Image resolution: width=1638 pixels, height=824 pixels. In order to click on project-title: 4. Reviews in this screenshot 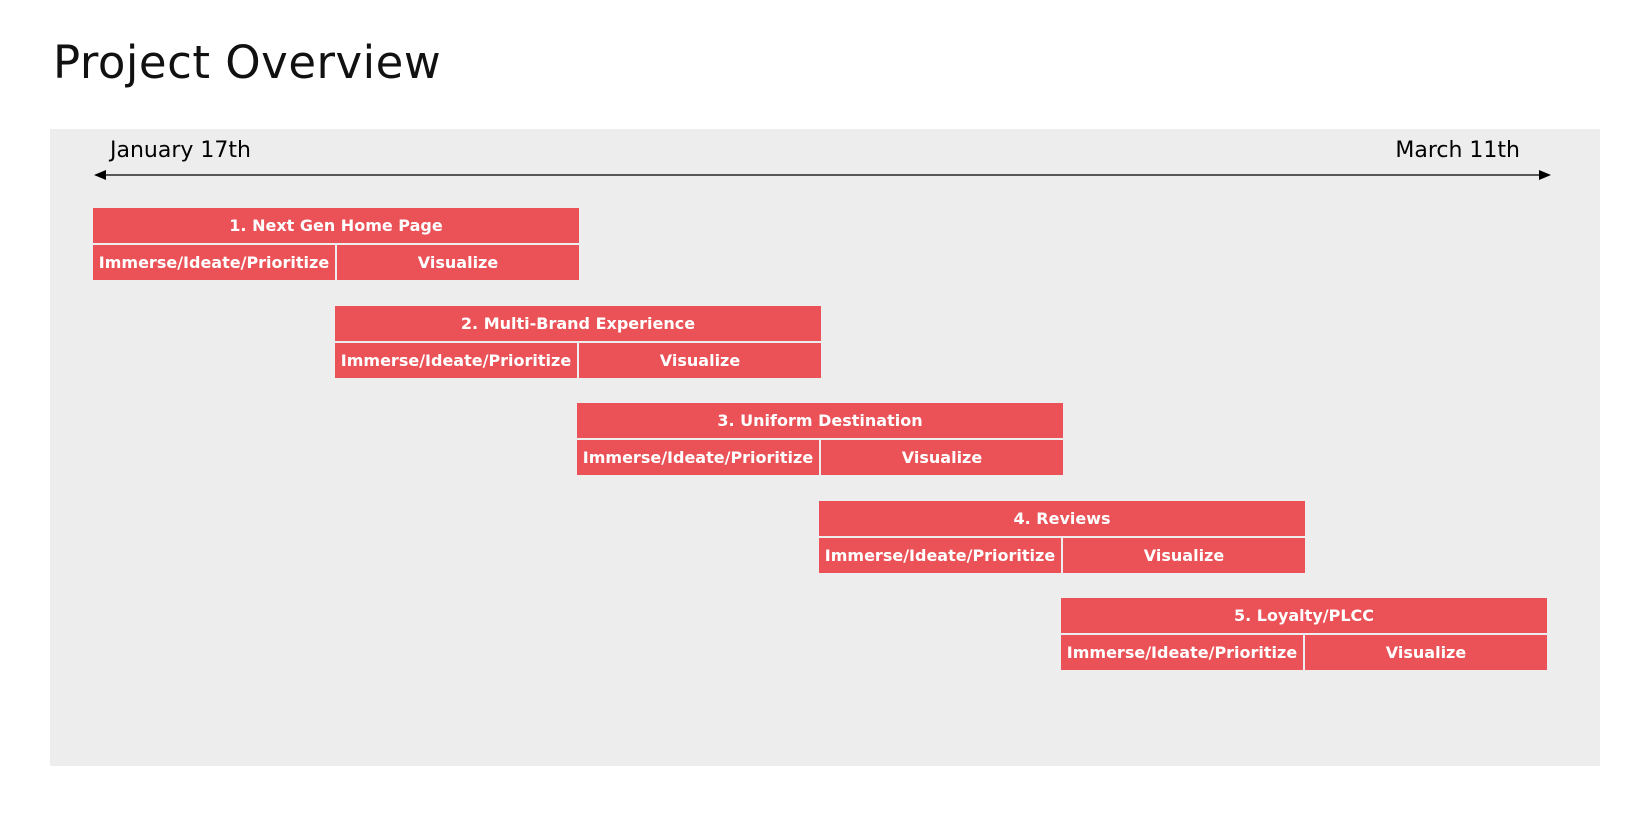, I will do `click(1062, 518)`.